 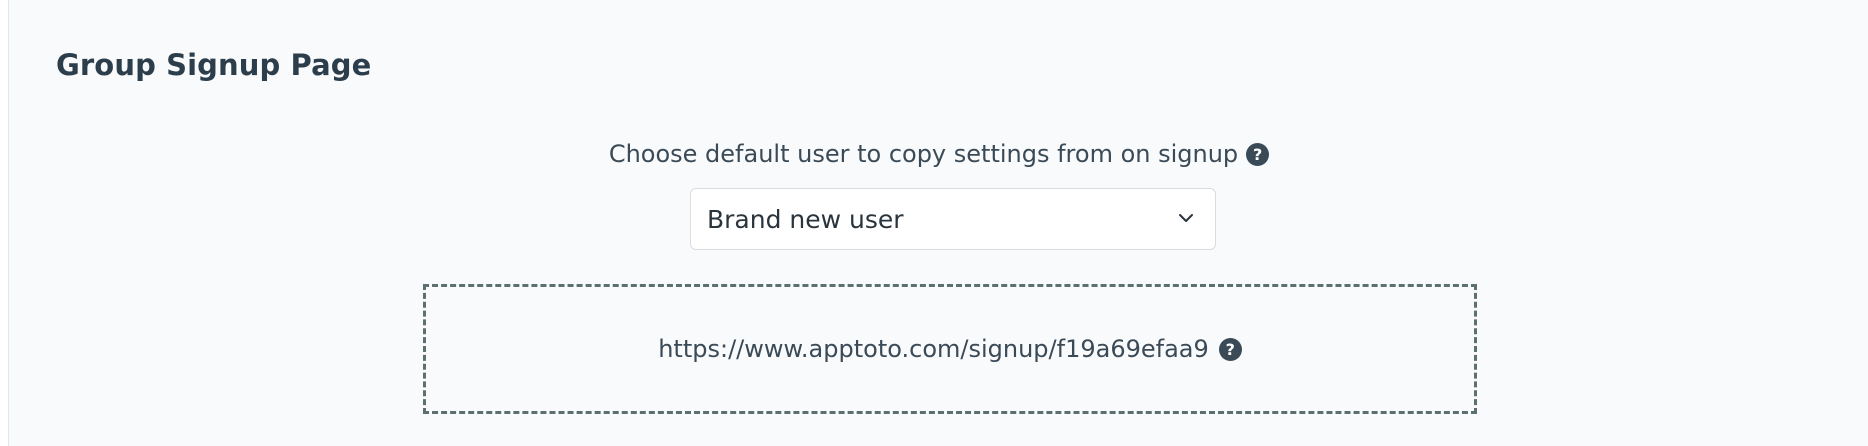 What do you see at coordinates (953, 219) in the screenshot?
I see `default-user-select: Brand new user` at bounding box center [953, 219].